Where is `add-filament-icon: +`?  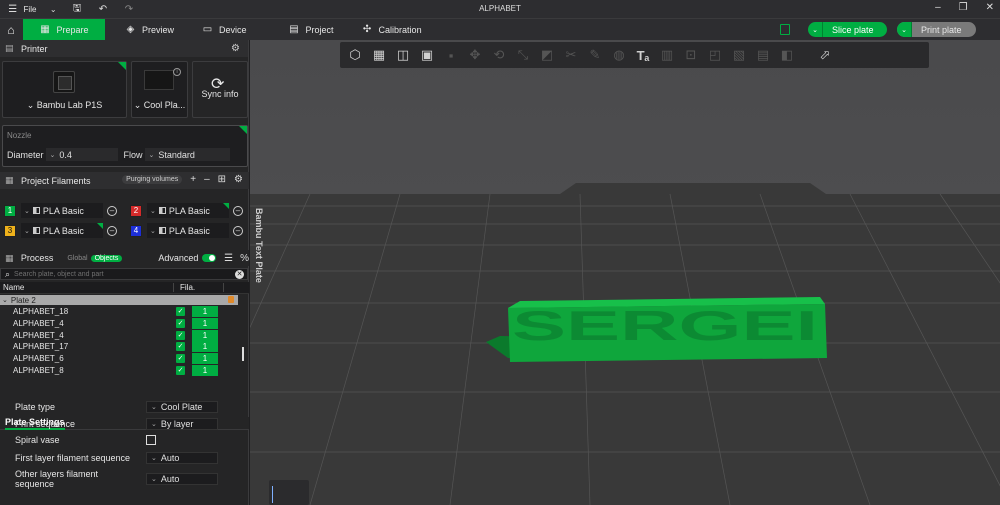
add-filament-icon: + is located at coordinates (193, 179).